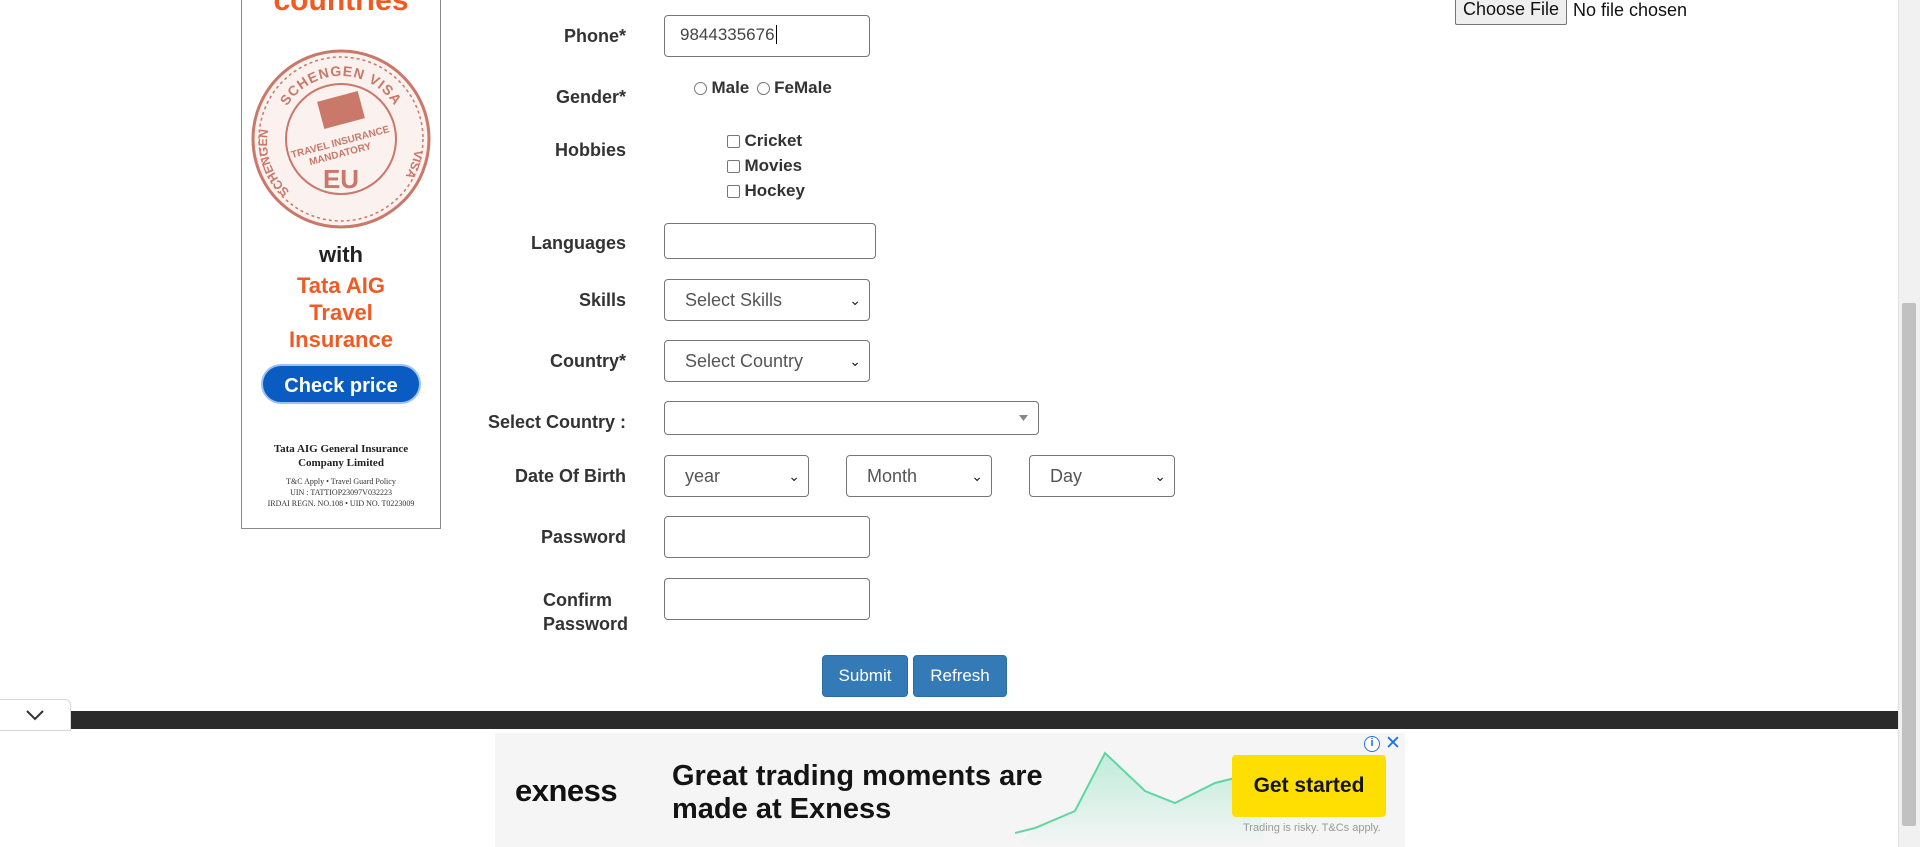  What do you see at coordinates (527, 612) in the screenshot?
I see `confirm-password-label: Confirm Password` at bounding box center [527, 612].